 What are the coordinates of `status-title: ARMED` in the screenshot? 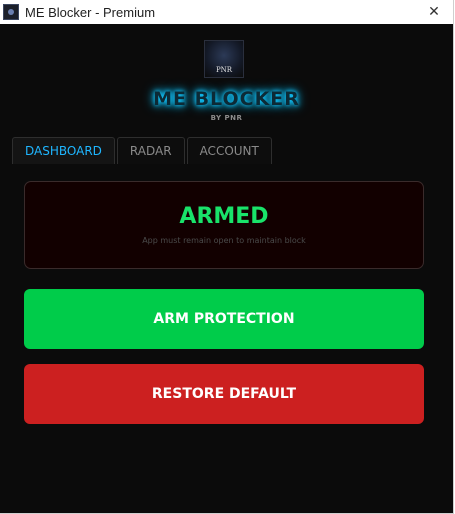 It's located at (224, 216).